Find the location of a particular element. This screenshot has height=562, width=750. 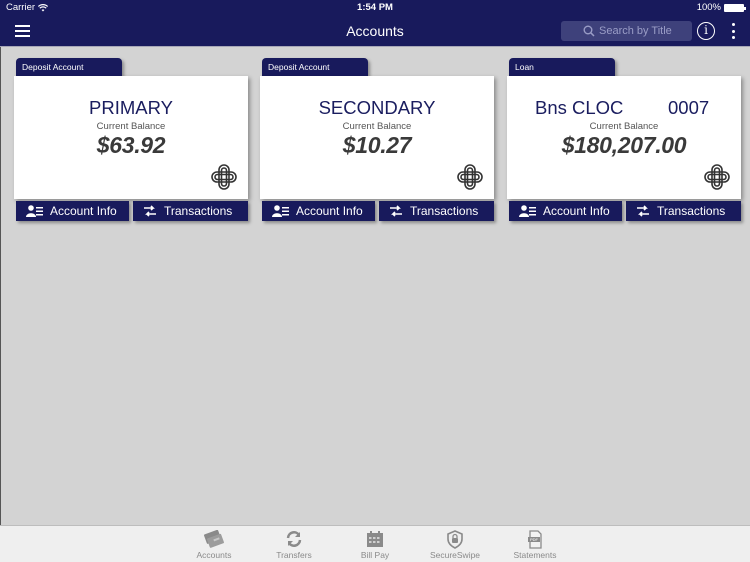

info-icon: i is located at coordinates (706, 30).